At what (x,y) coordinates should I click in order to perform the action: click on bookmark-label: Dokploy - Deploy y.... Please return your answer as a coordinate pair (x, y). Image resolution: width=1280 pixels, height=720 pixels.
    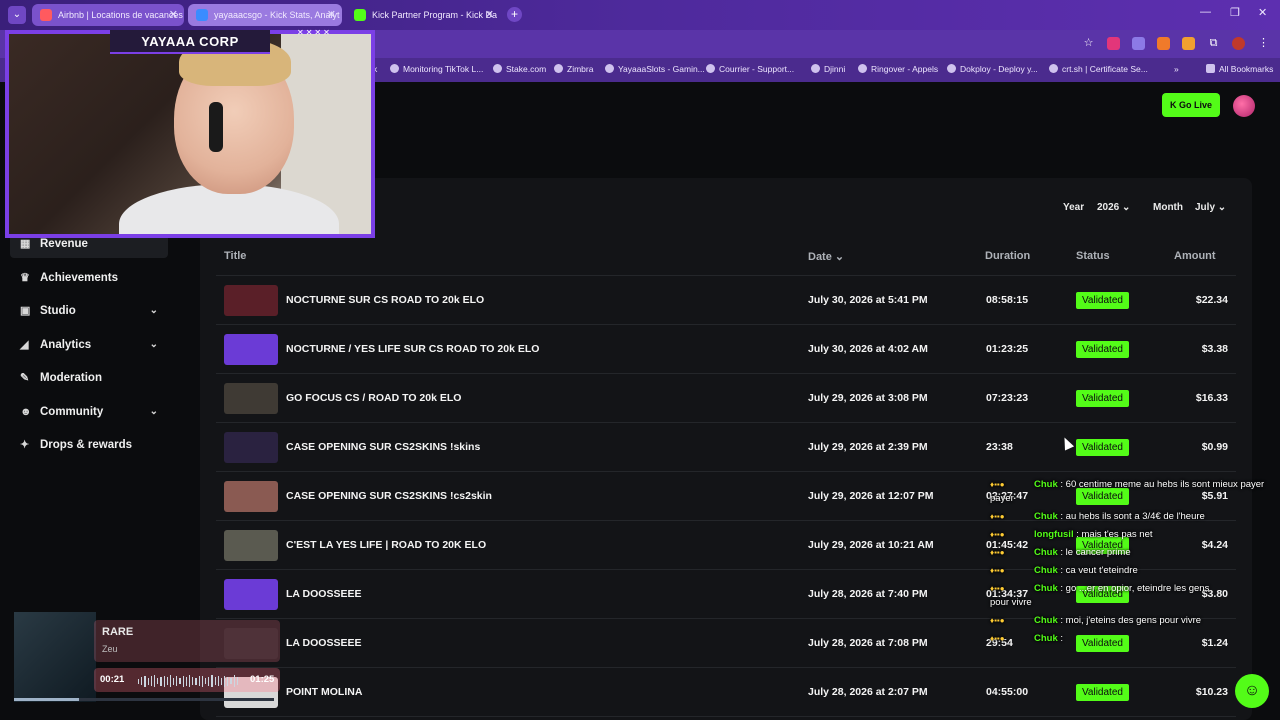
    Looking at the image, I should click on (999, 69).